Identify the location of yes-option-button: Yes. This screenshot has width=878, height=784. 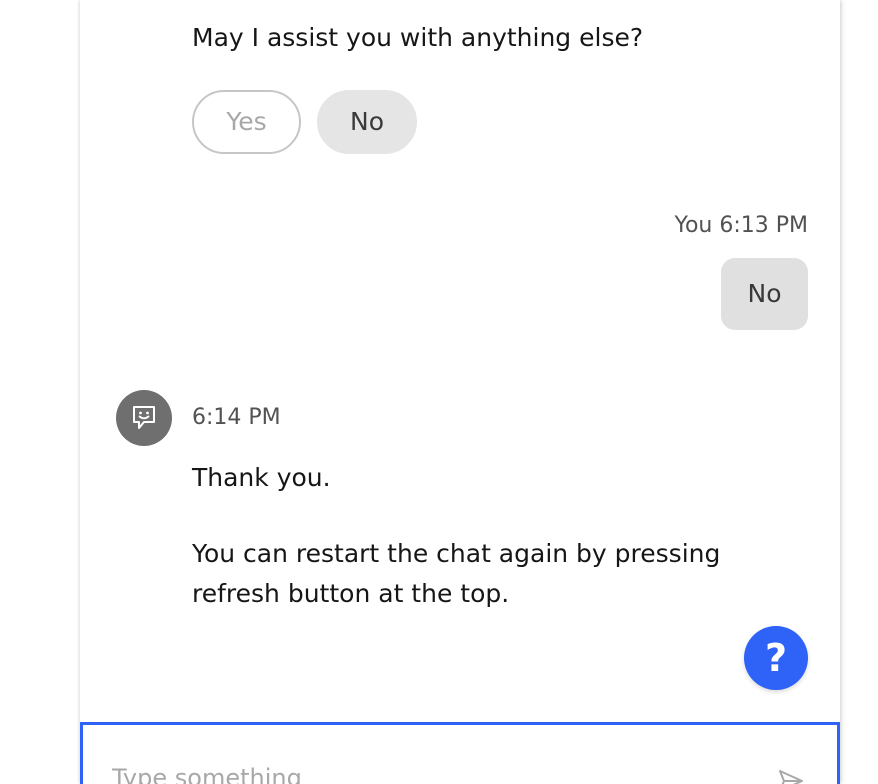
(246, 122).